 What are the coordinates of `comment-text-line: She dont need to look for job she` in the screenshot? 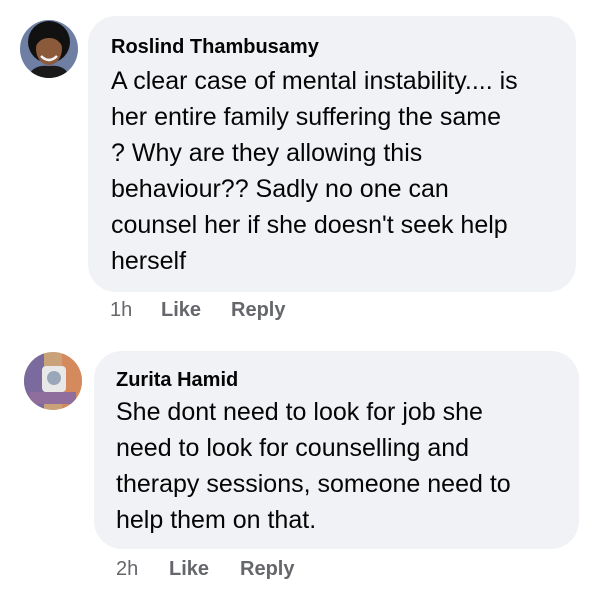 It's located at (299, 412).